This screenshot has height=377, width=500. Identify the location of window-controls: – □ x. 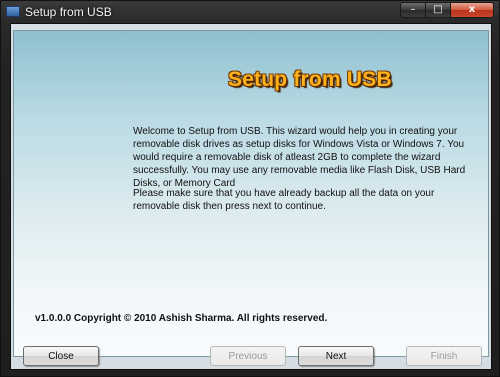
(447, 10).